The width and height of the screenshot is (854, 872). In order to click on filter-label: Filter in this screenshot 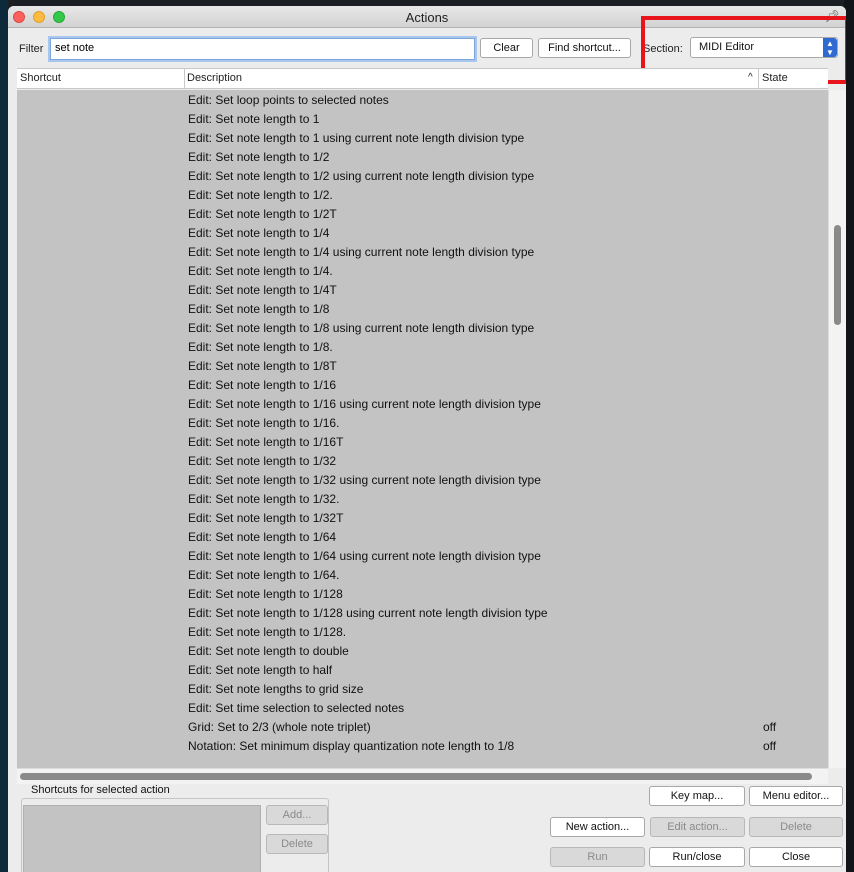, I will do `click(31, 49)`.